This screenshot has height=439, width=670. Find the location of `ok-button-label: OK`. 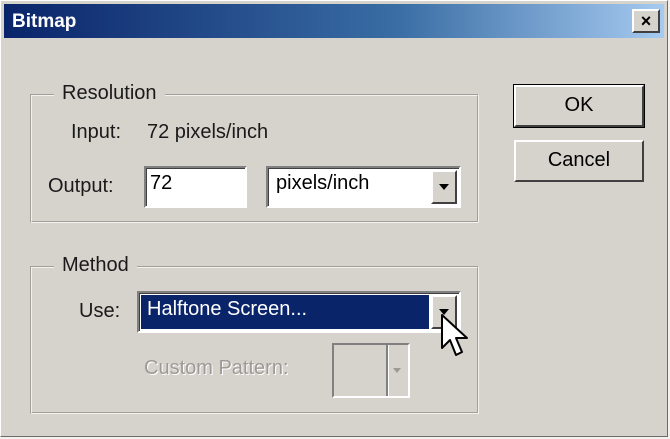

ok-button-label: OK is located at coordinates (579, 105).